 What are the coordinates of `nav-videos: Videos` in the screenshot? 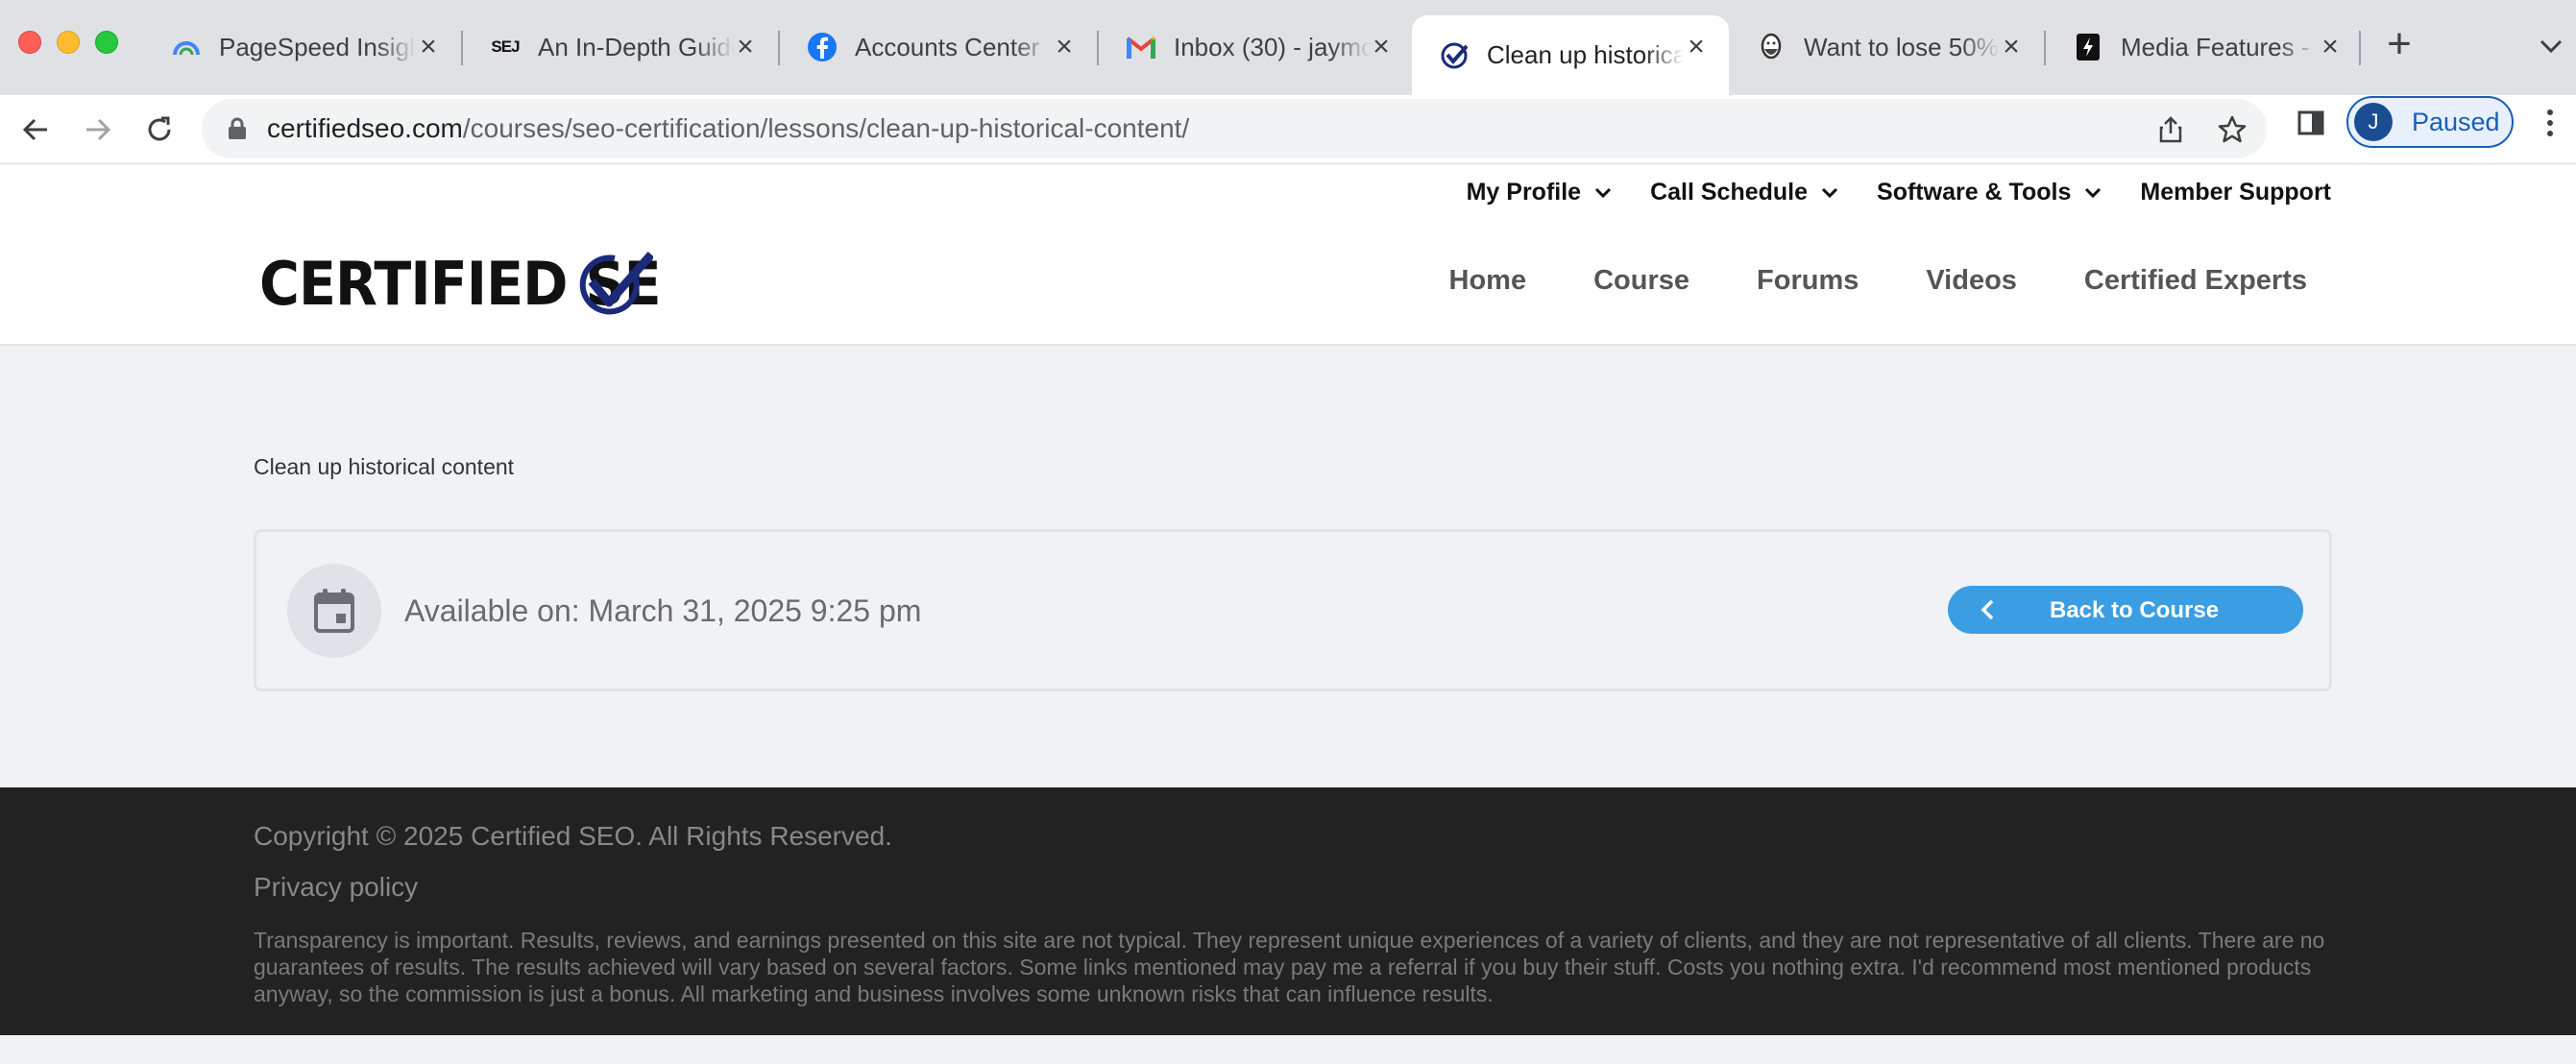 It's located at (1971, 281).